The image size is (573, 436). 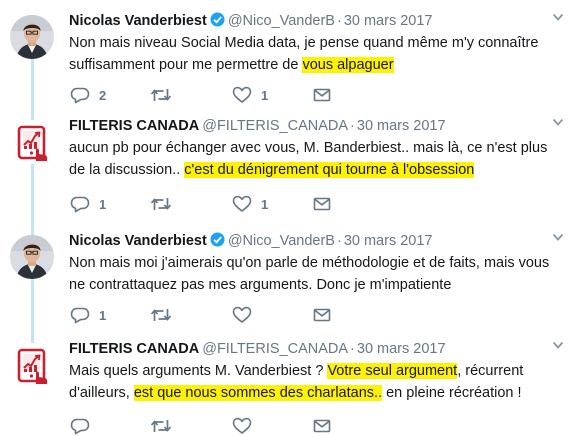 I want to click on reply-button, so click(x=84, y=426).